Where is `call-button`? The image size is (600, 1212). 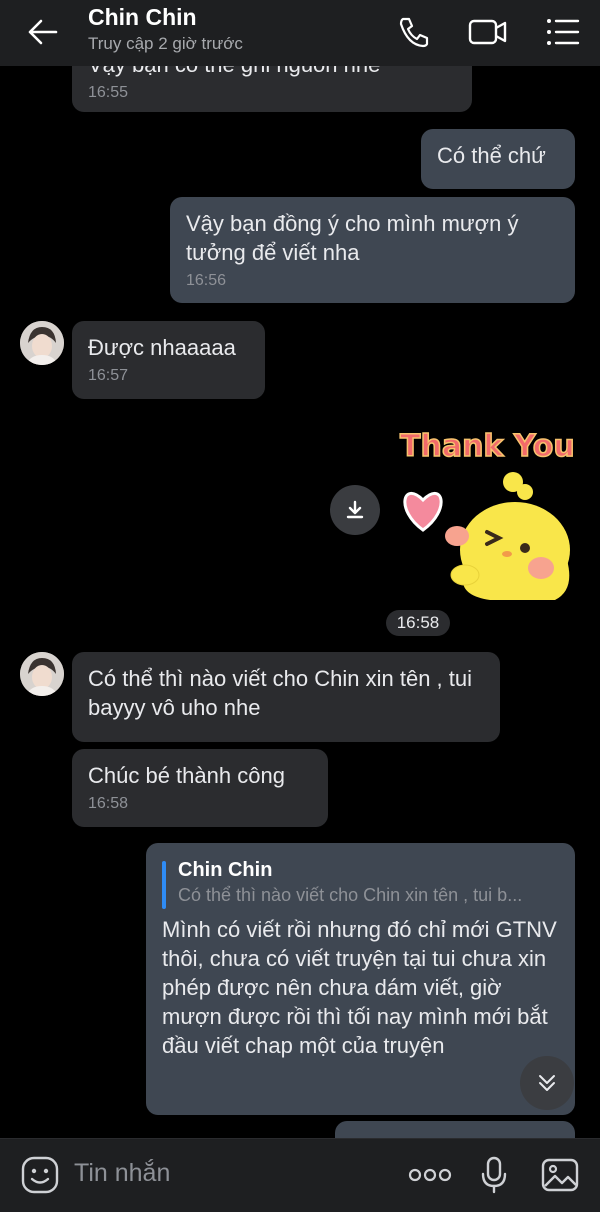
call-button is located at coordinates (414, 32).